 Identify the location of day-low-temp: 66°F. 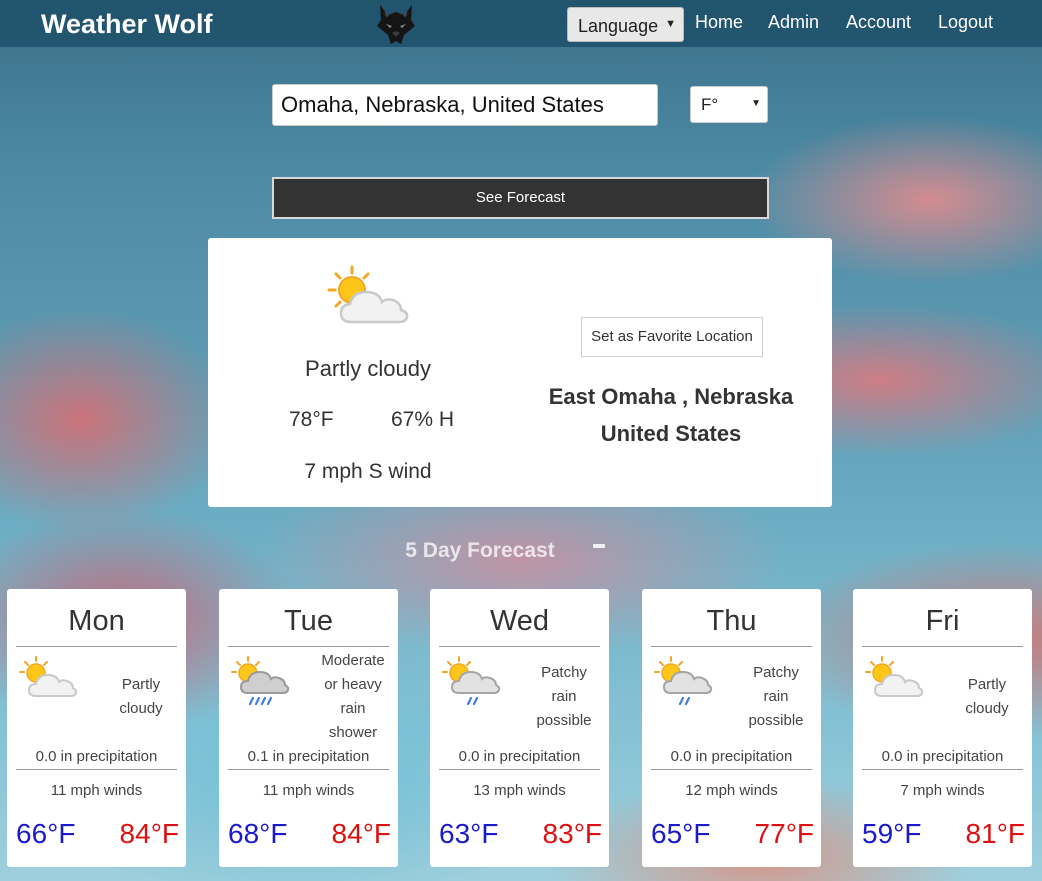
(46, 833).